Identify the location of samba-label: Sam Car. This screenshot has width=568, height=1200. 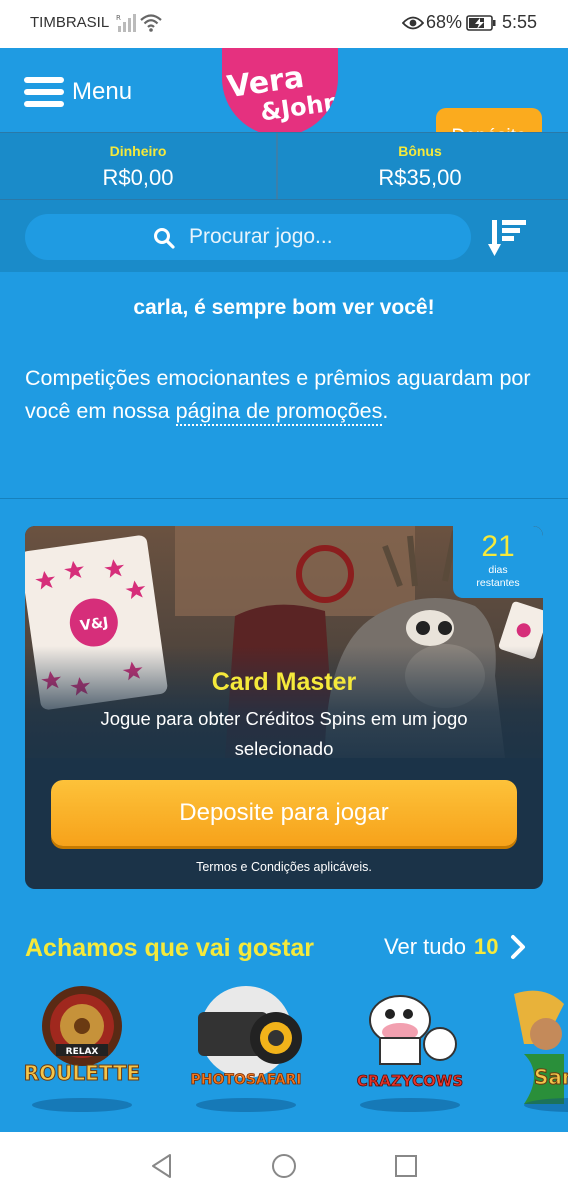
(551, 1077).